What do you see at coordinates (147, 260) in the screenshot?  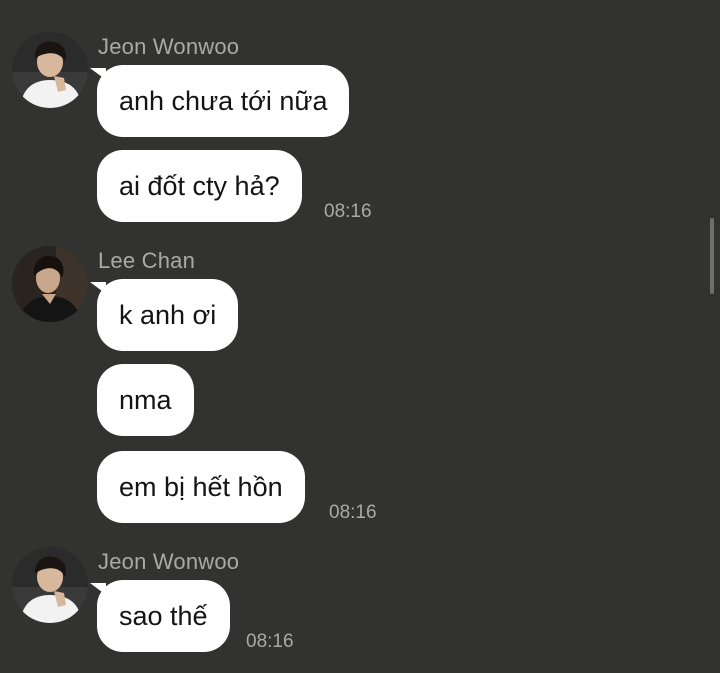 I see `sender-name: Lee Chan` at bounding box center [147, 260].